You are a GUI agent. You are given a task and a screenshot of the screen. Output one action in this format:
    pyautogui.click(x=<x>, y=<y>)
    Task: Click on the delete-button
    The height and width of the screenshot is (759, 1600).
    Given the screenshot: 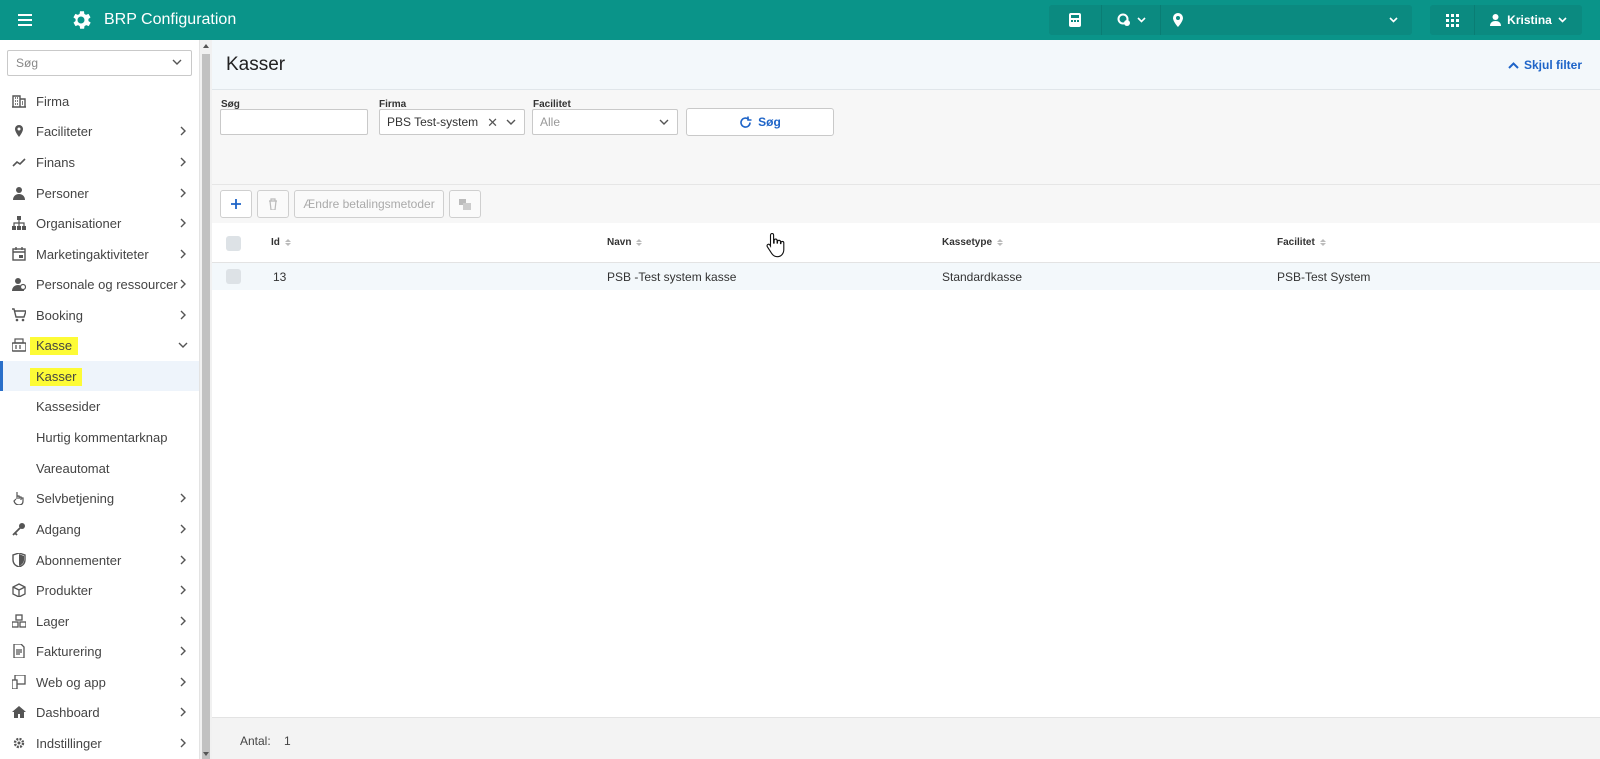 What is the action you would take?
    pyautogui.click(x=273, y=204)
    